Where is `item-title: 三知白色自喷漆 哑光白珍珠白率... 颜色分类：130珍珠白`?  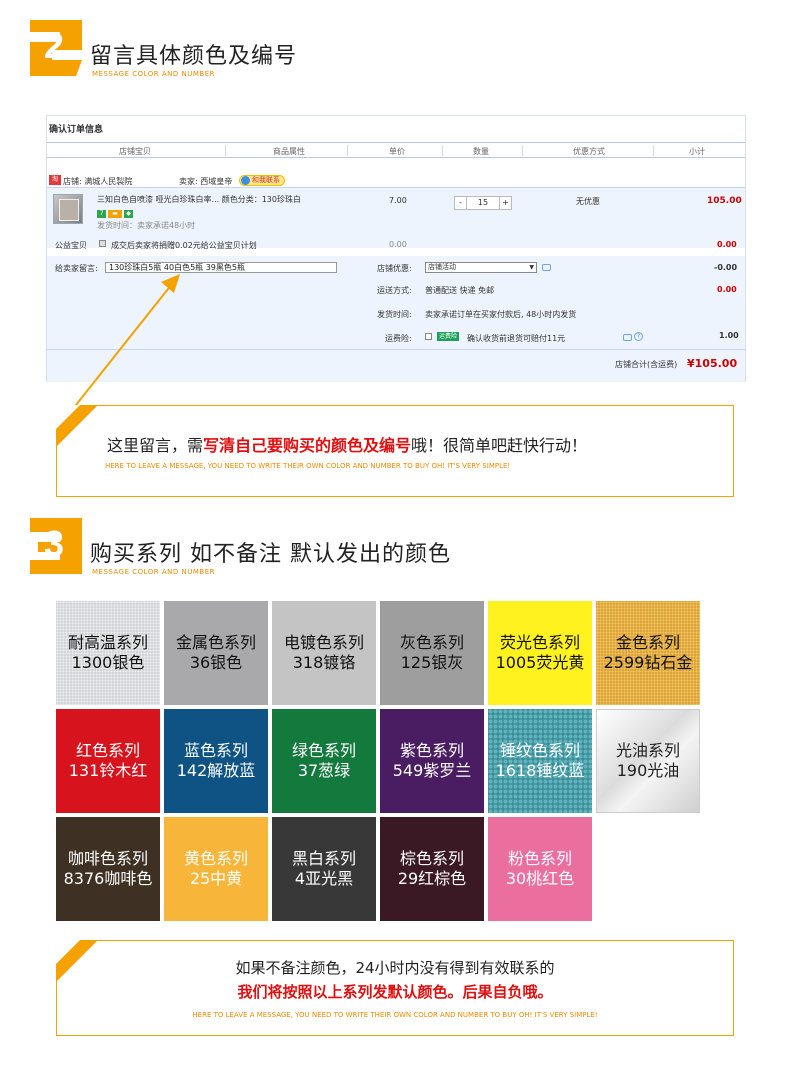 item-title: 三知白色自喷漆 哑光白珍珠白率... 颜色分类：130珍珠白 is located at coordinates (222, 199).